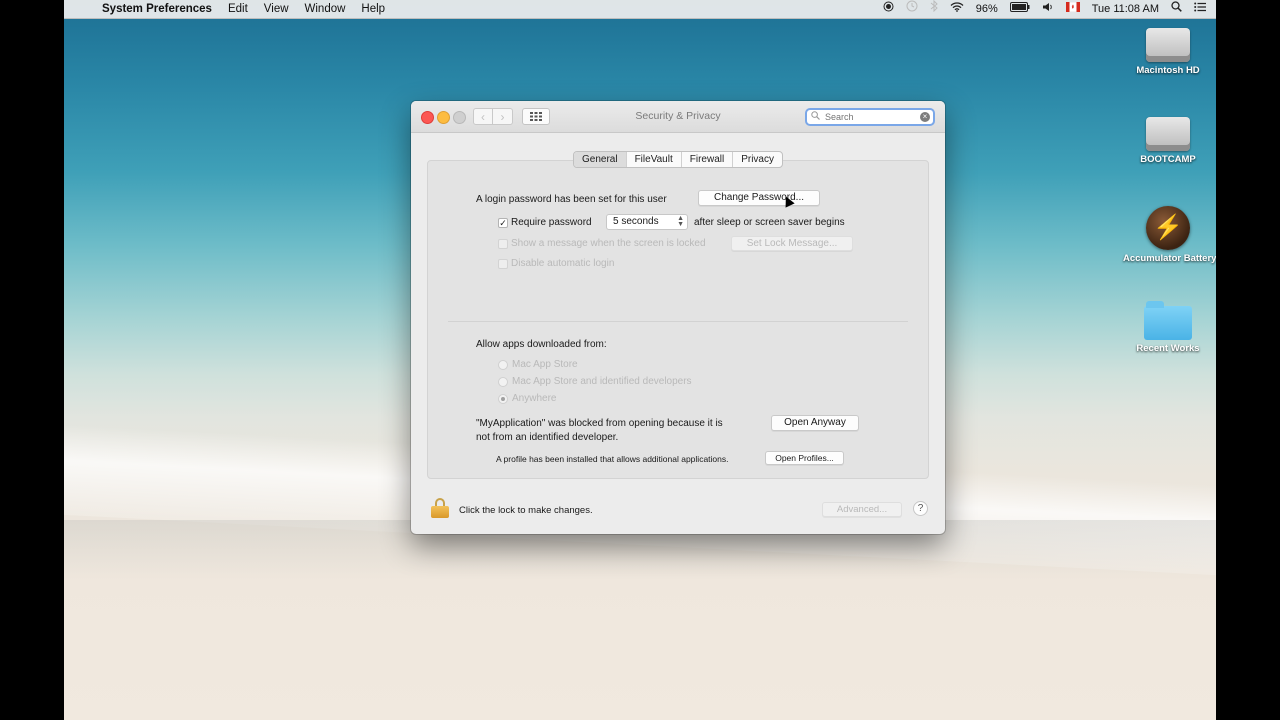 The image size is (1280, 720). I want to click on search-input, so click(870, 117).